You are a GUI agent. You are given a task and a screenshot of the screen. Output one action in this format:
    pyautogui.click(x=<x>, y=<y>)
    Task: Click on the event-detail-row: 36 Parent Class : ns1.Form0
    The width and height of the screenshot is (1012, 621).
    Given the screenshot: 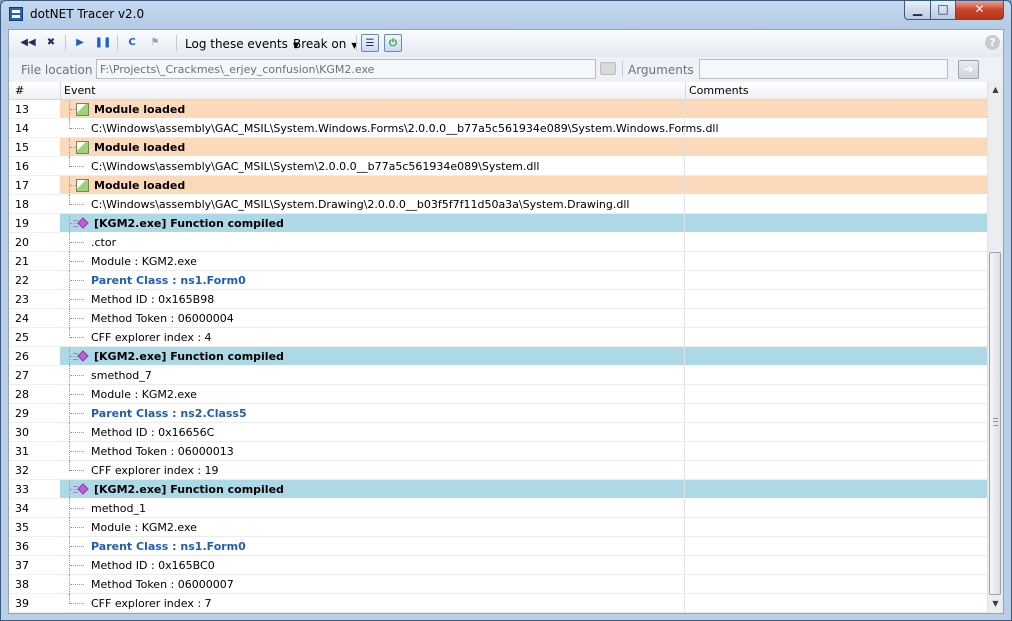 What is the action you would take?
    pyautogui.click(x=498, y=546)
    